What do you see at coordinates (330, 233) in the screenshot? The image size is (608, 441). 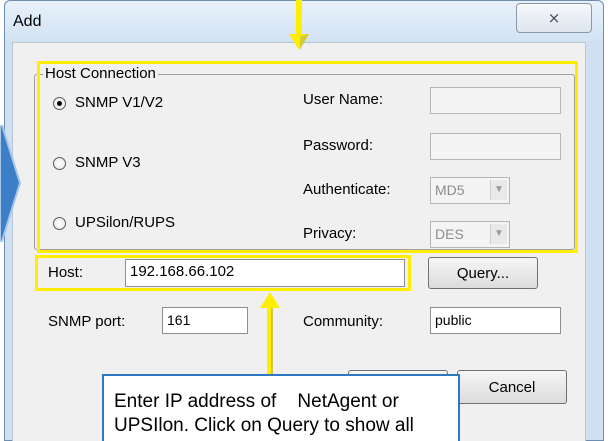 I see `privacy-label: Privacy:` at bounding box center [330, 233].